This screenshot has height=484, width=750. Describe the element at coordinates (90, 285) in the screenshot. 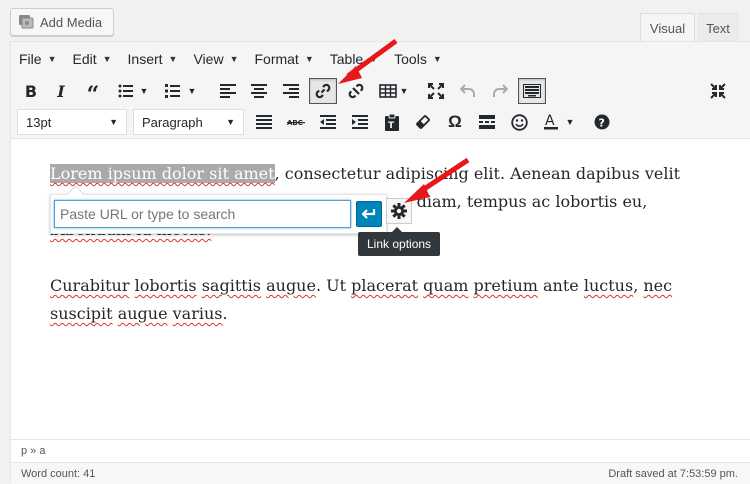

I see `text: Curabitur` at that location.